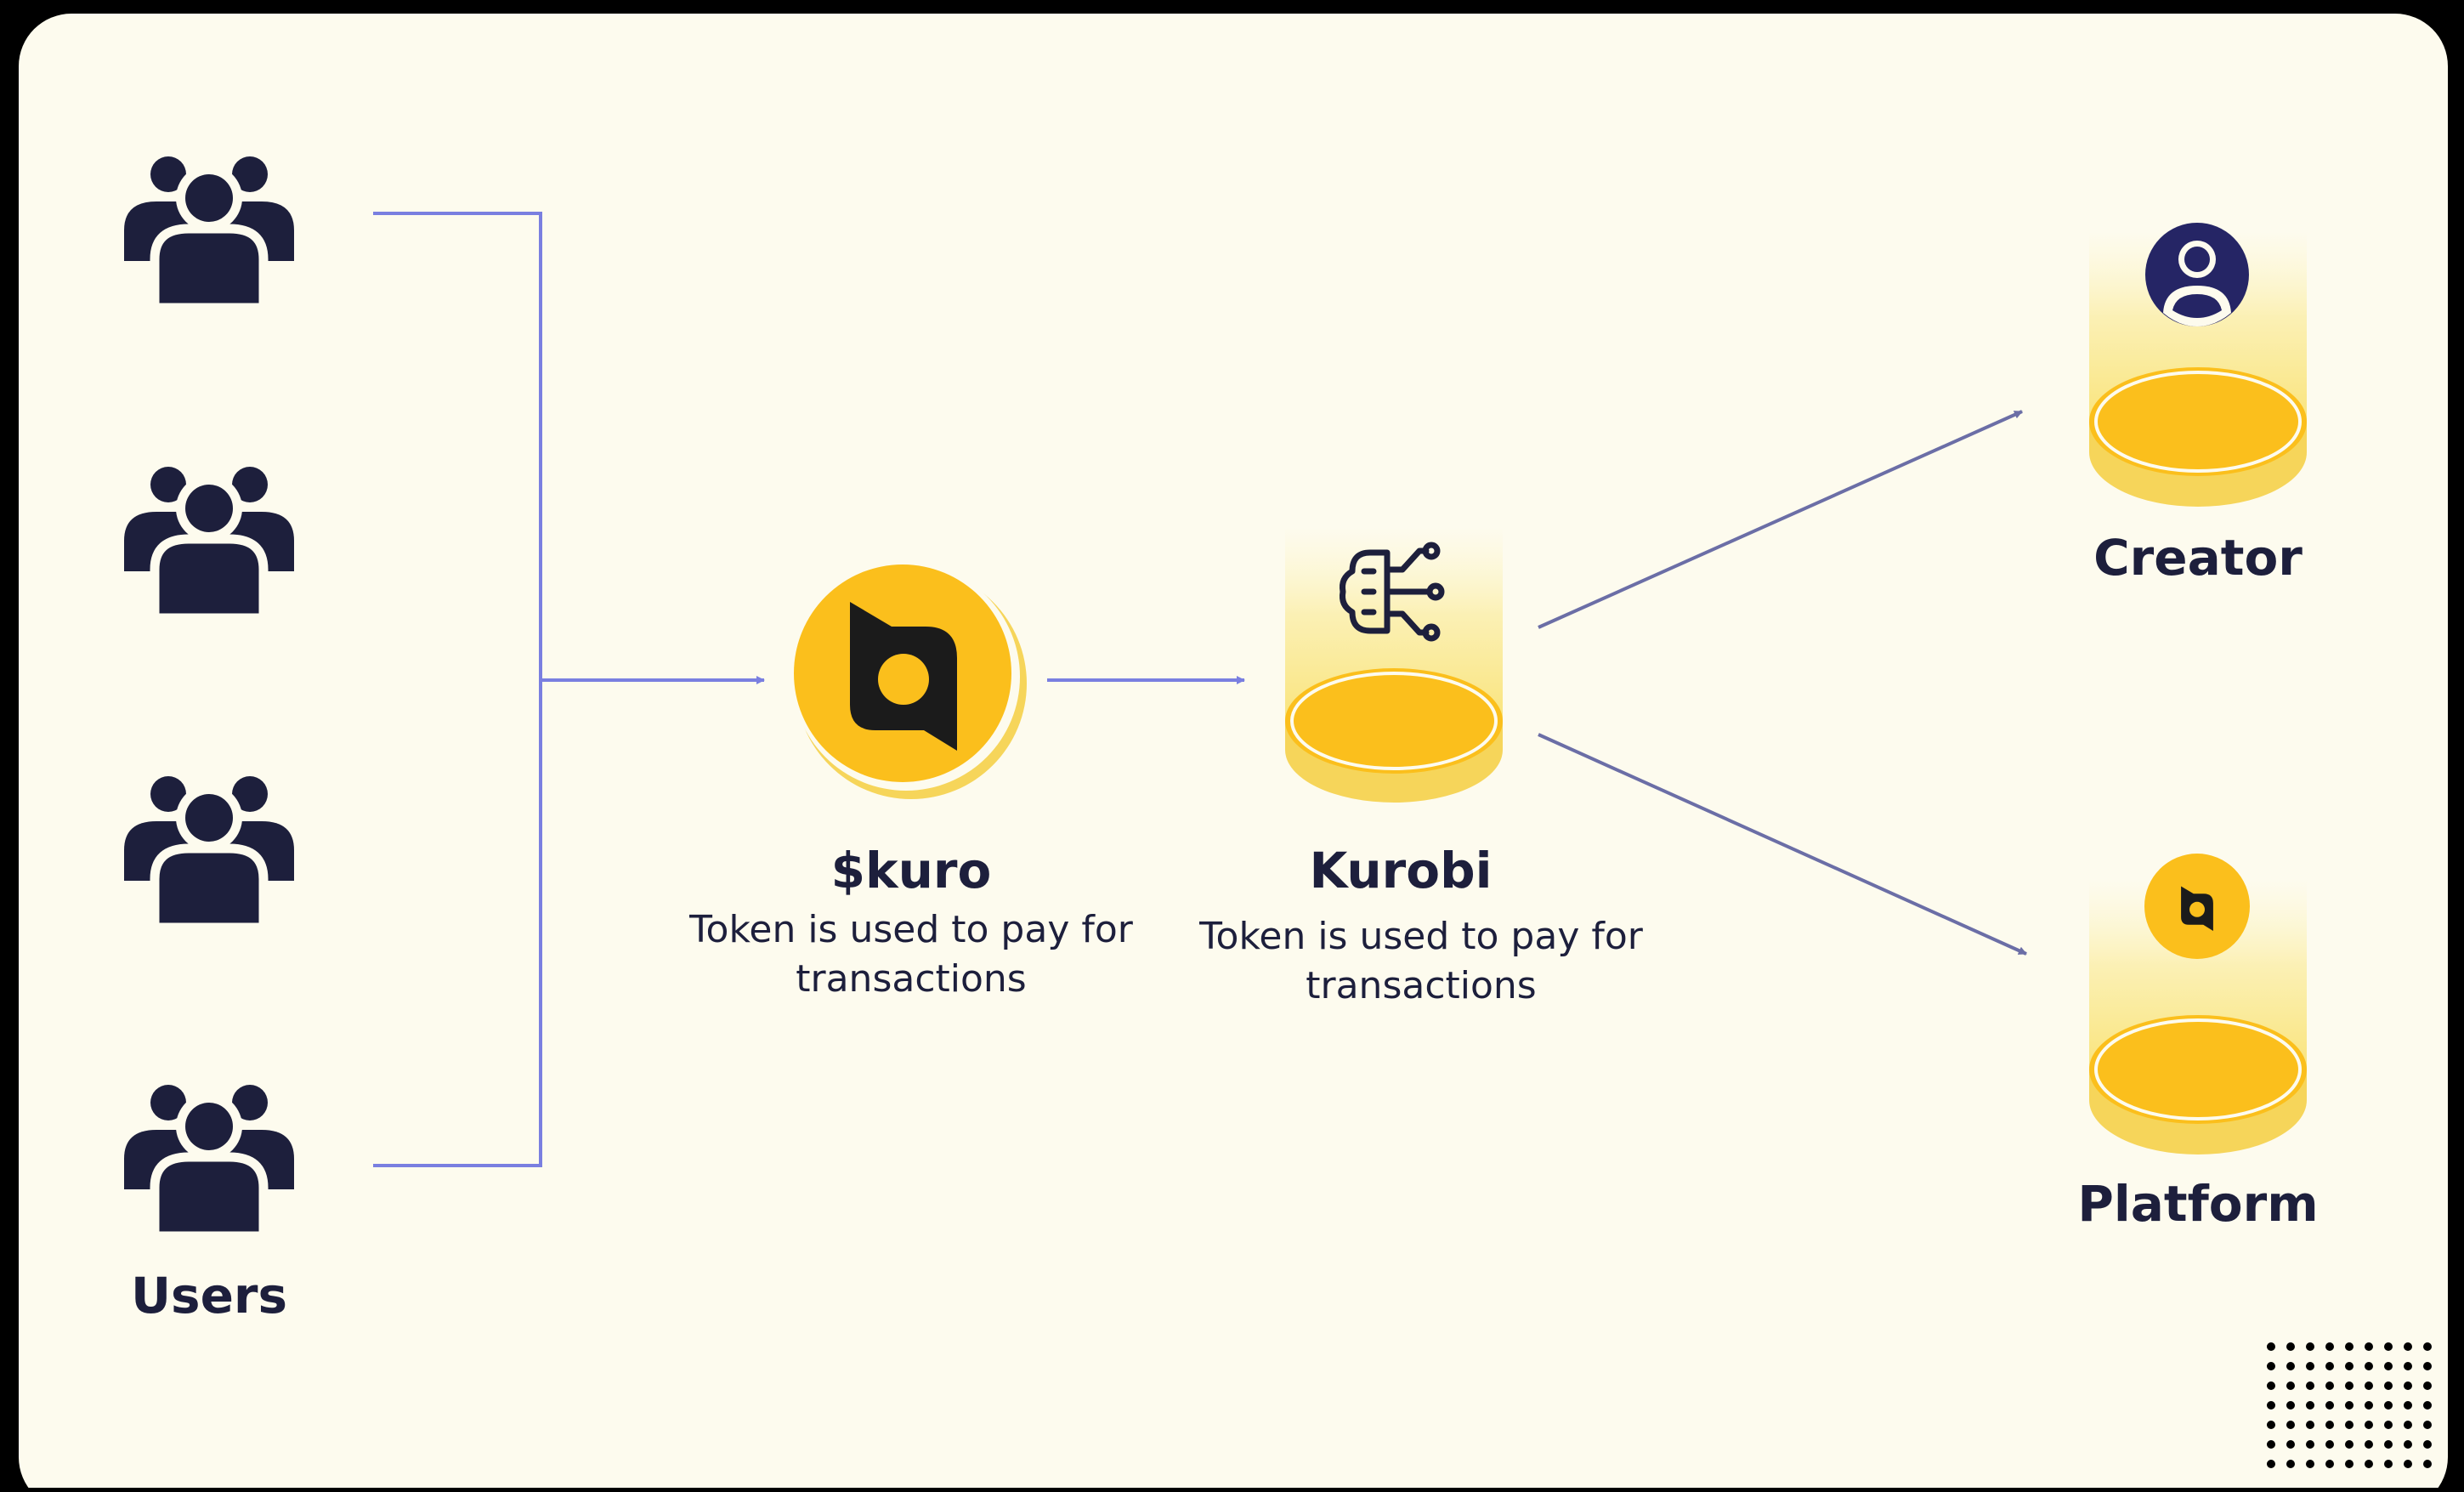 The image size is (2464, 1492). I want to click on creator-label: Creator, so click(2198, 558).